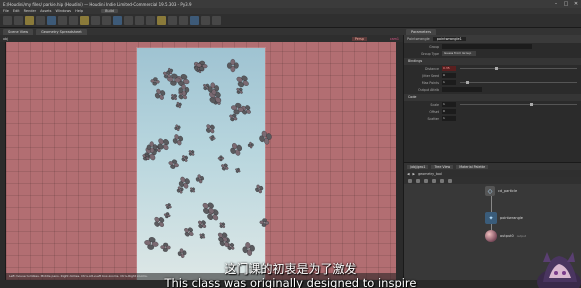 The height and width of the screenshot is (288, 581). I want to click on distance-slider, so click(518, 68).